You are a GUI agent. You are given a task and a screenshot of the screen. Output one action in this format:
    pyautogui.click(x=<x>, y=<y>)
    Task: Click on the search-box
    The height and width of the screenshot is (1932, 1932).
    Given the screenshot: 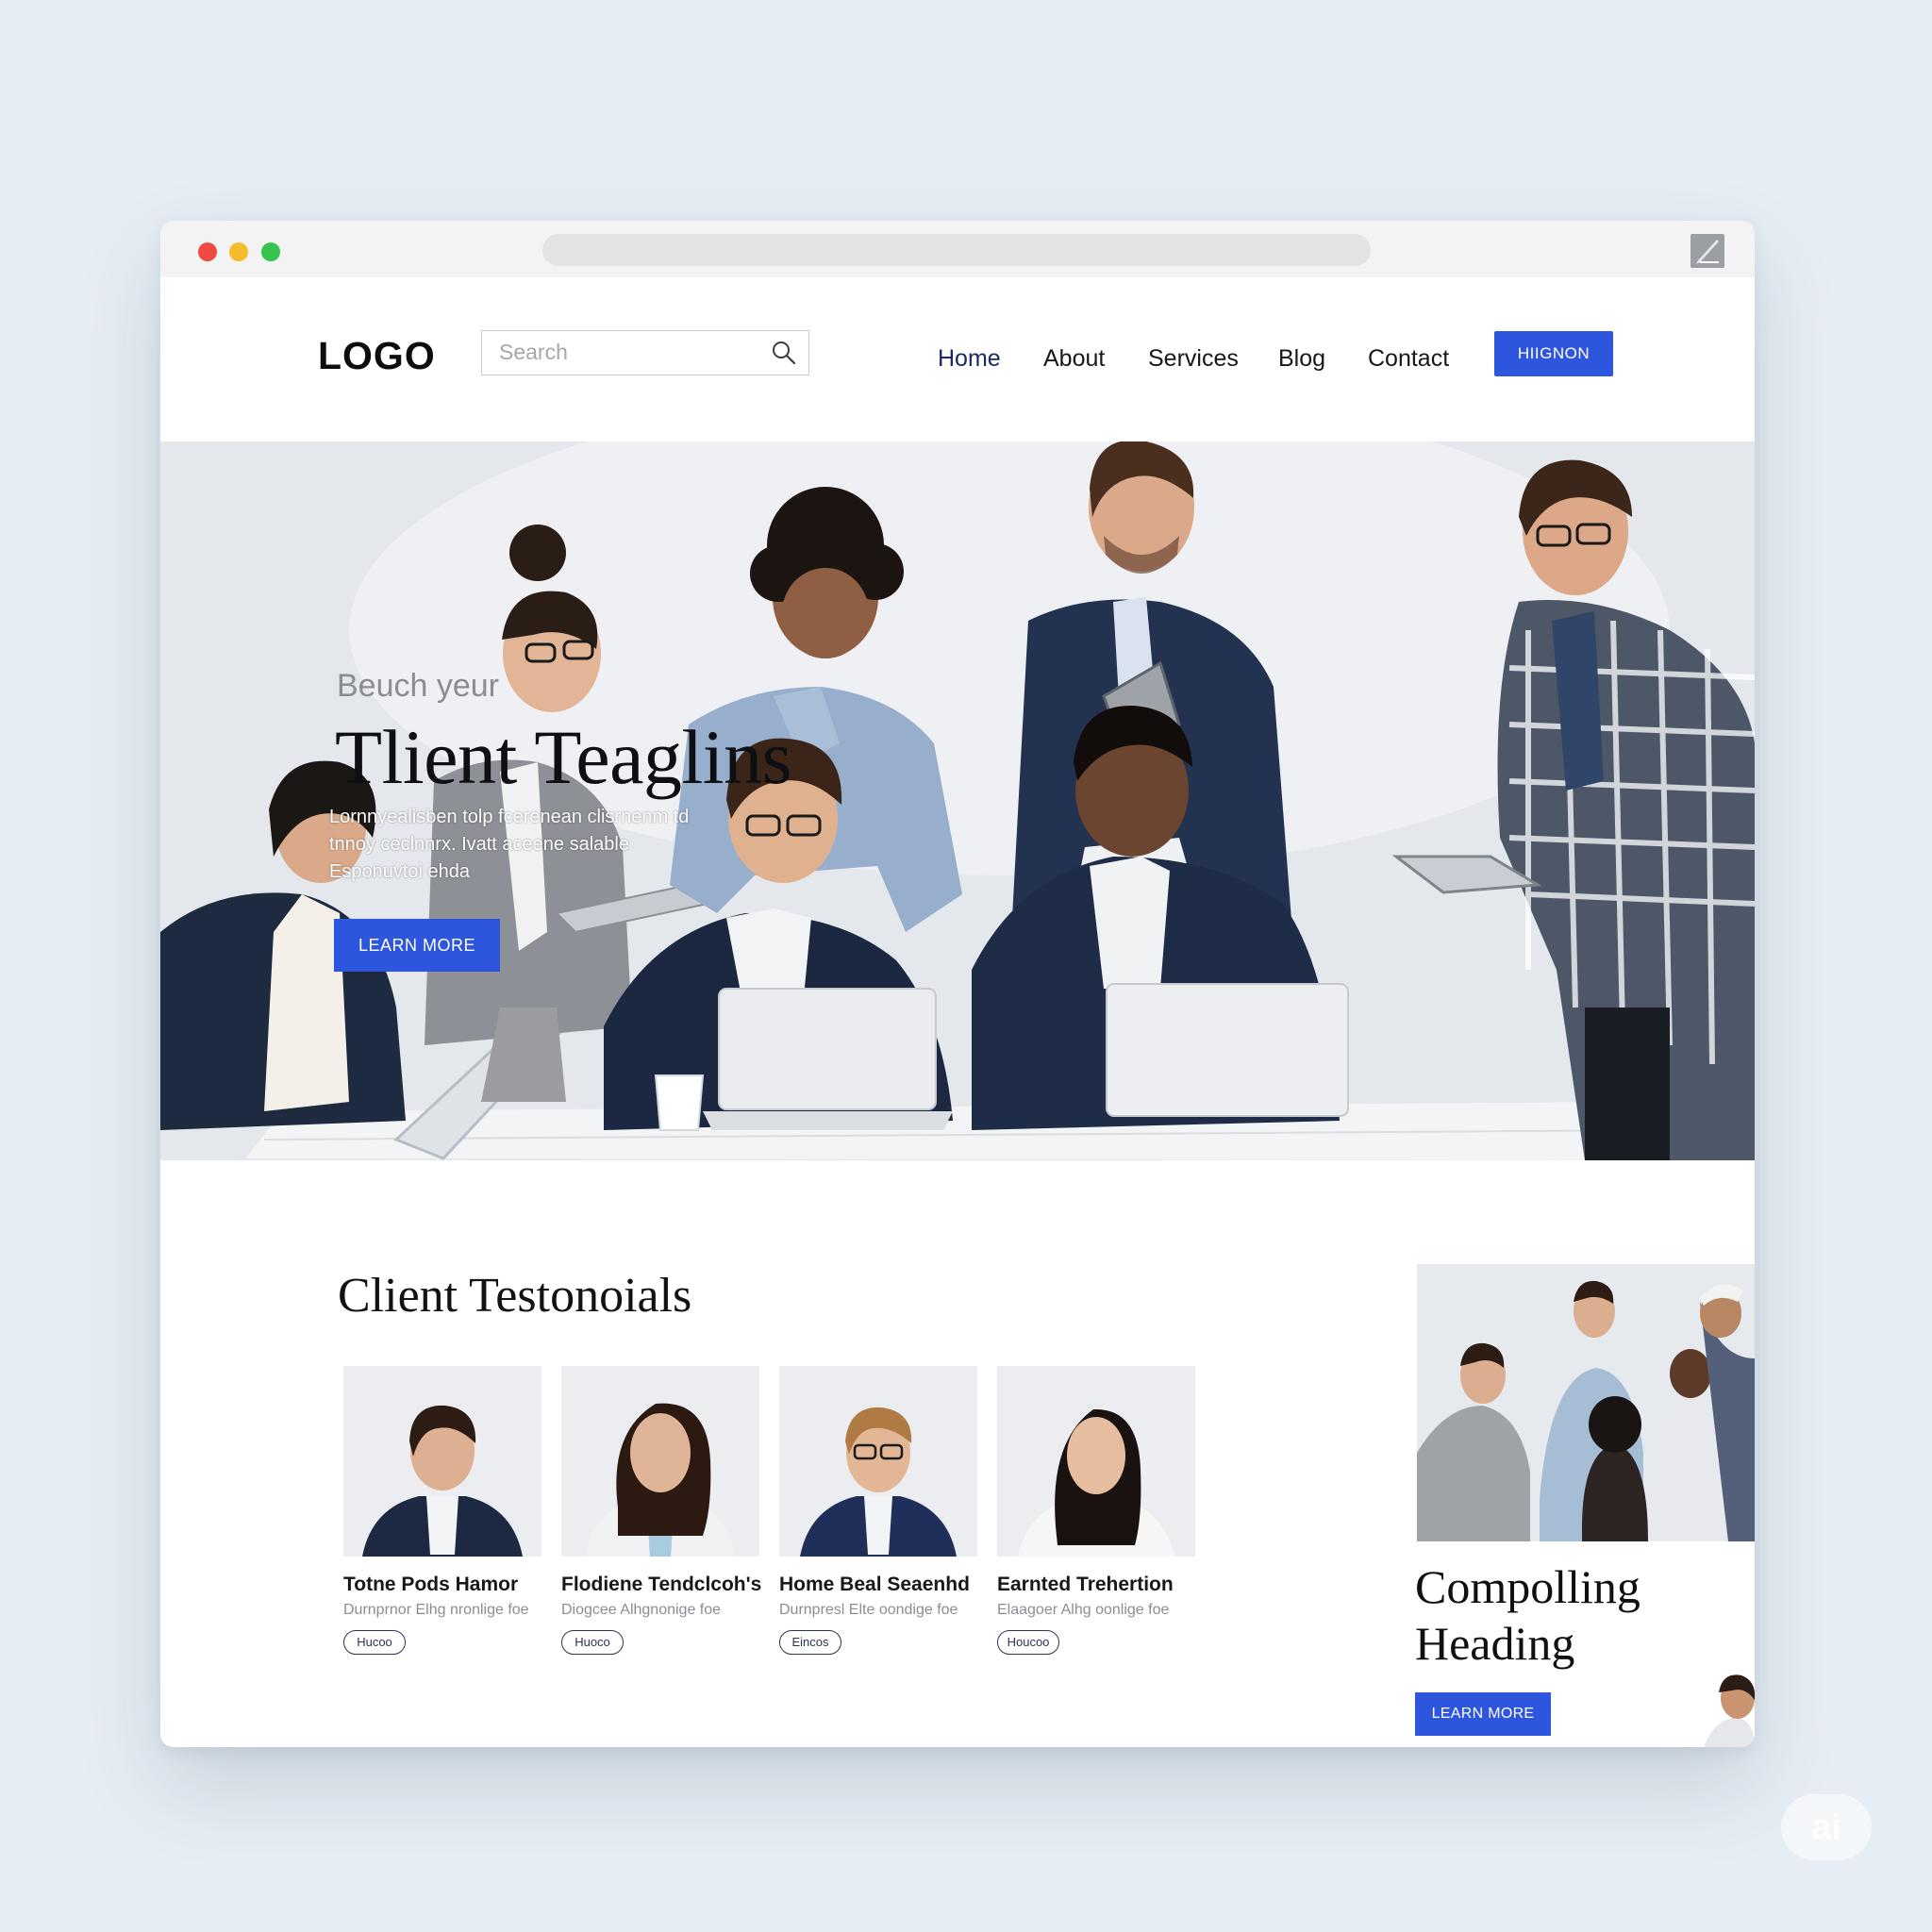 What is the action you would take?
    pyautogui.click(x=645, y=353)
    